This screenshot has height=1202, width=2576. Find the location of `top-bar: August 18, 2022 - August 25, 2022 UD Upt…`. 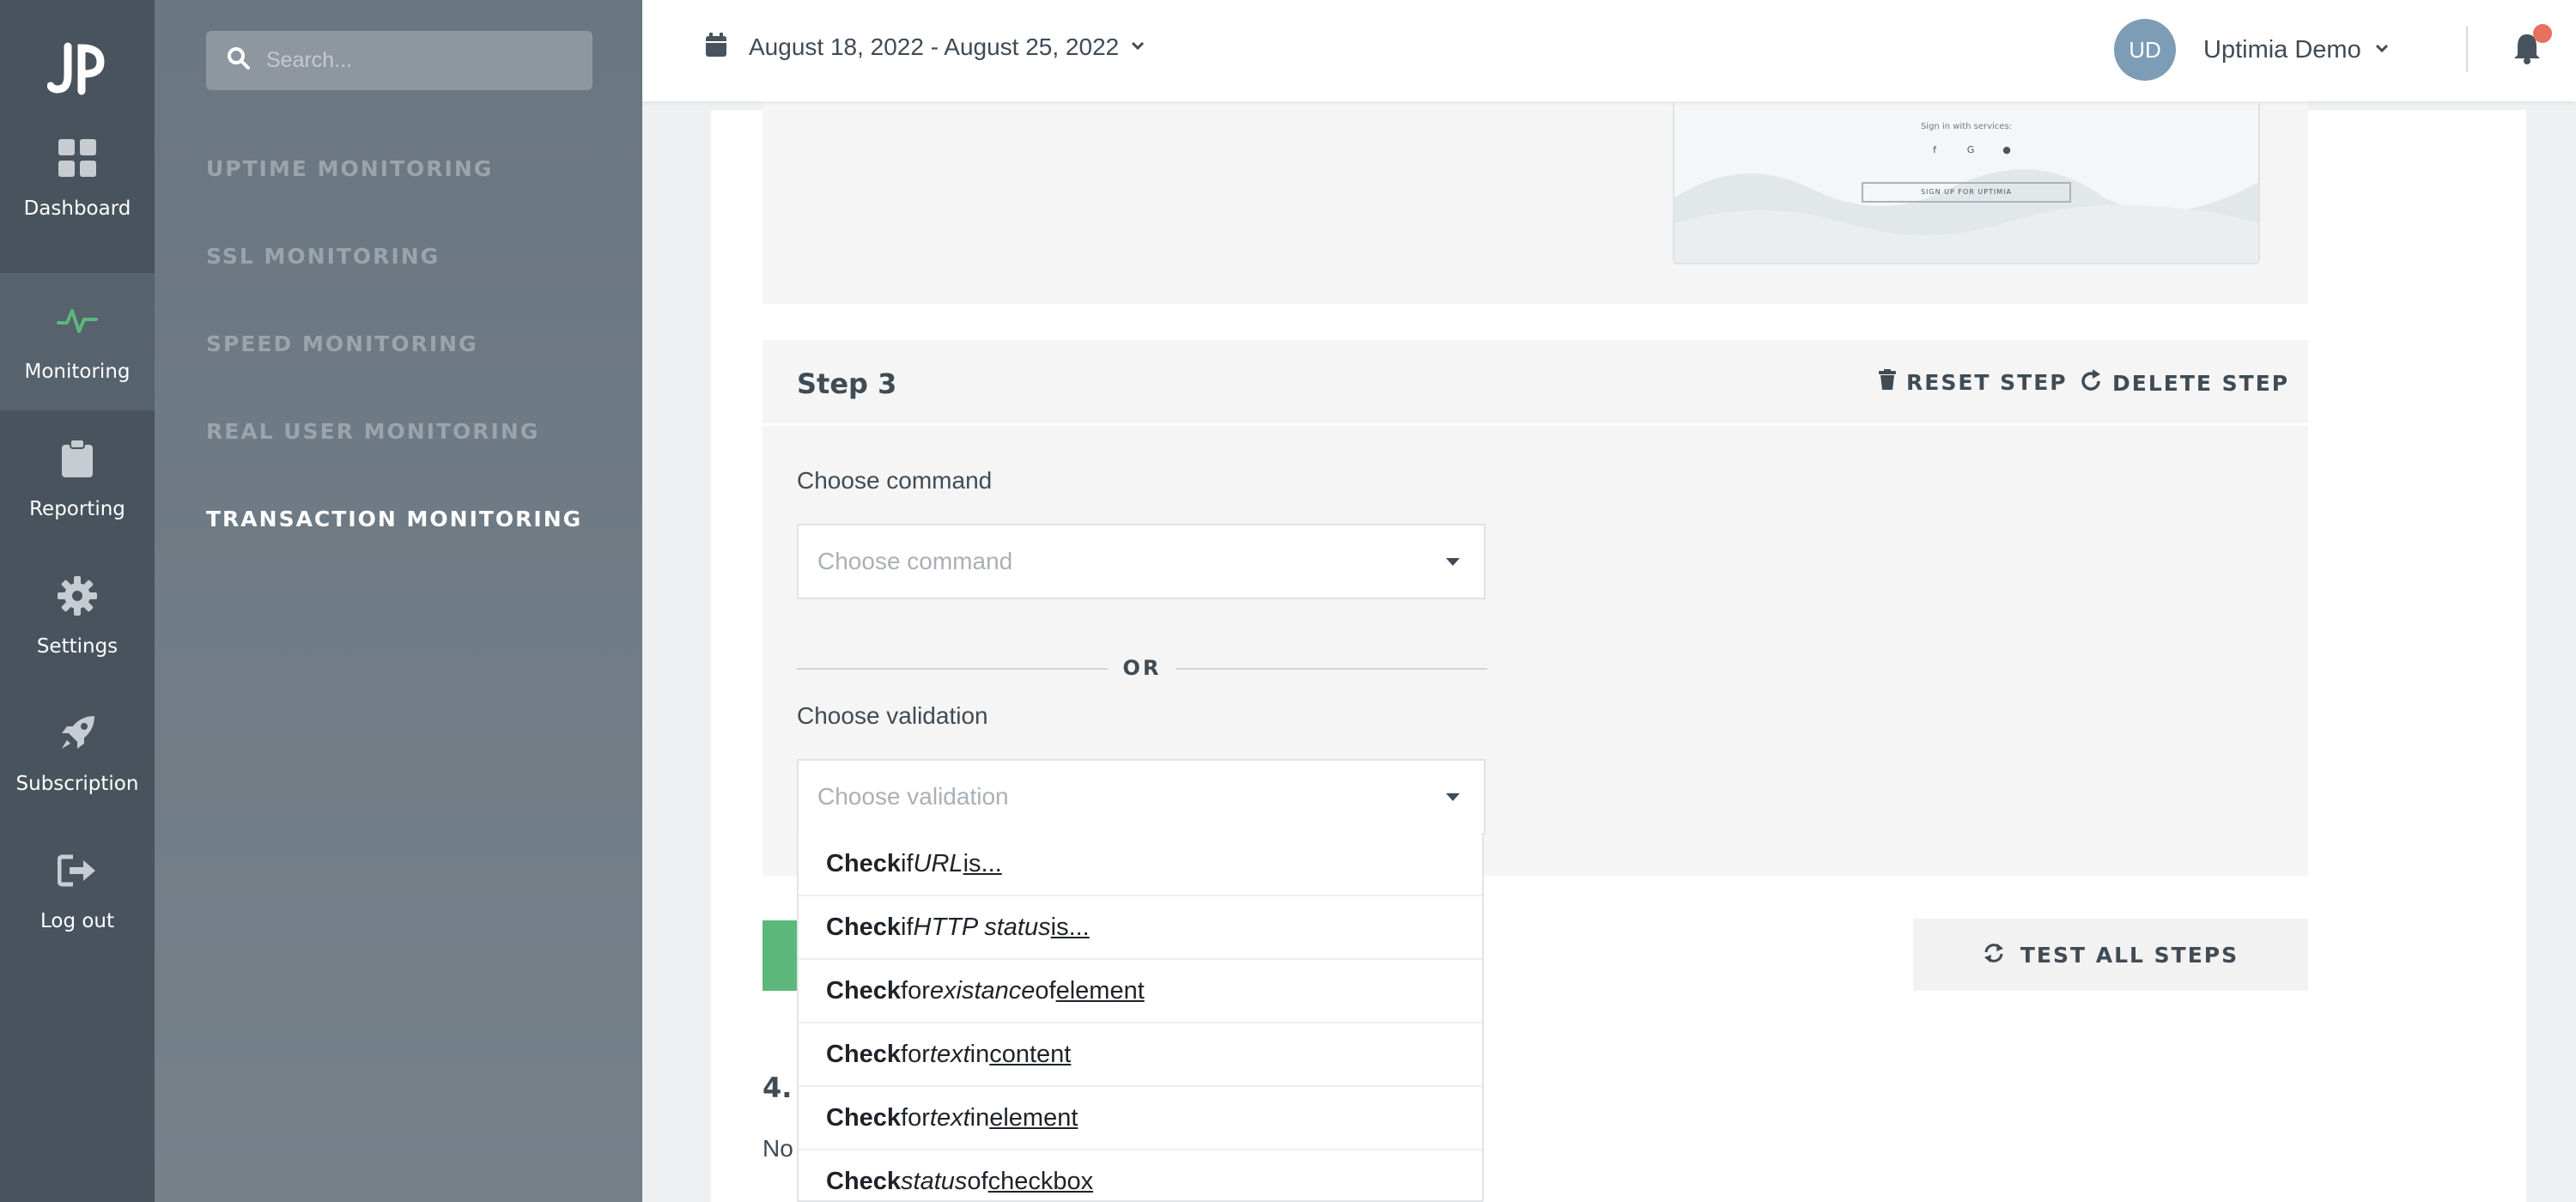

top-bar: August 18, 2022 - August 25, 2022 UD Upt… is located at coordinates (1609, 50).